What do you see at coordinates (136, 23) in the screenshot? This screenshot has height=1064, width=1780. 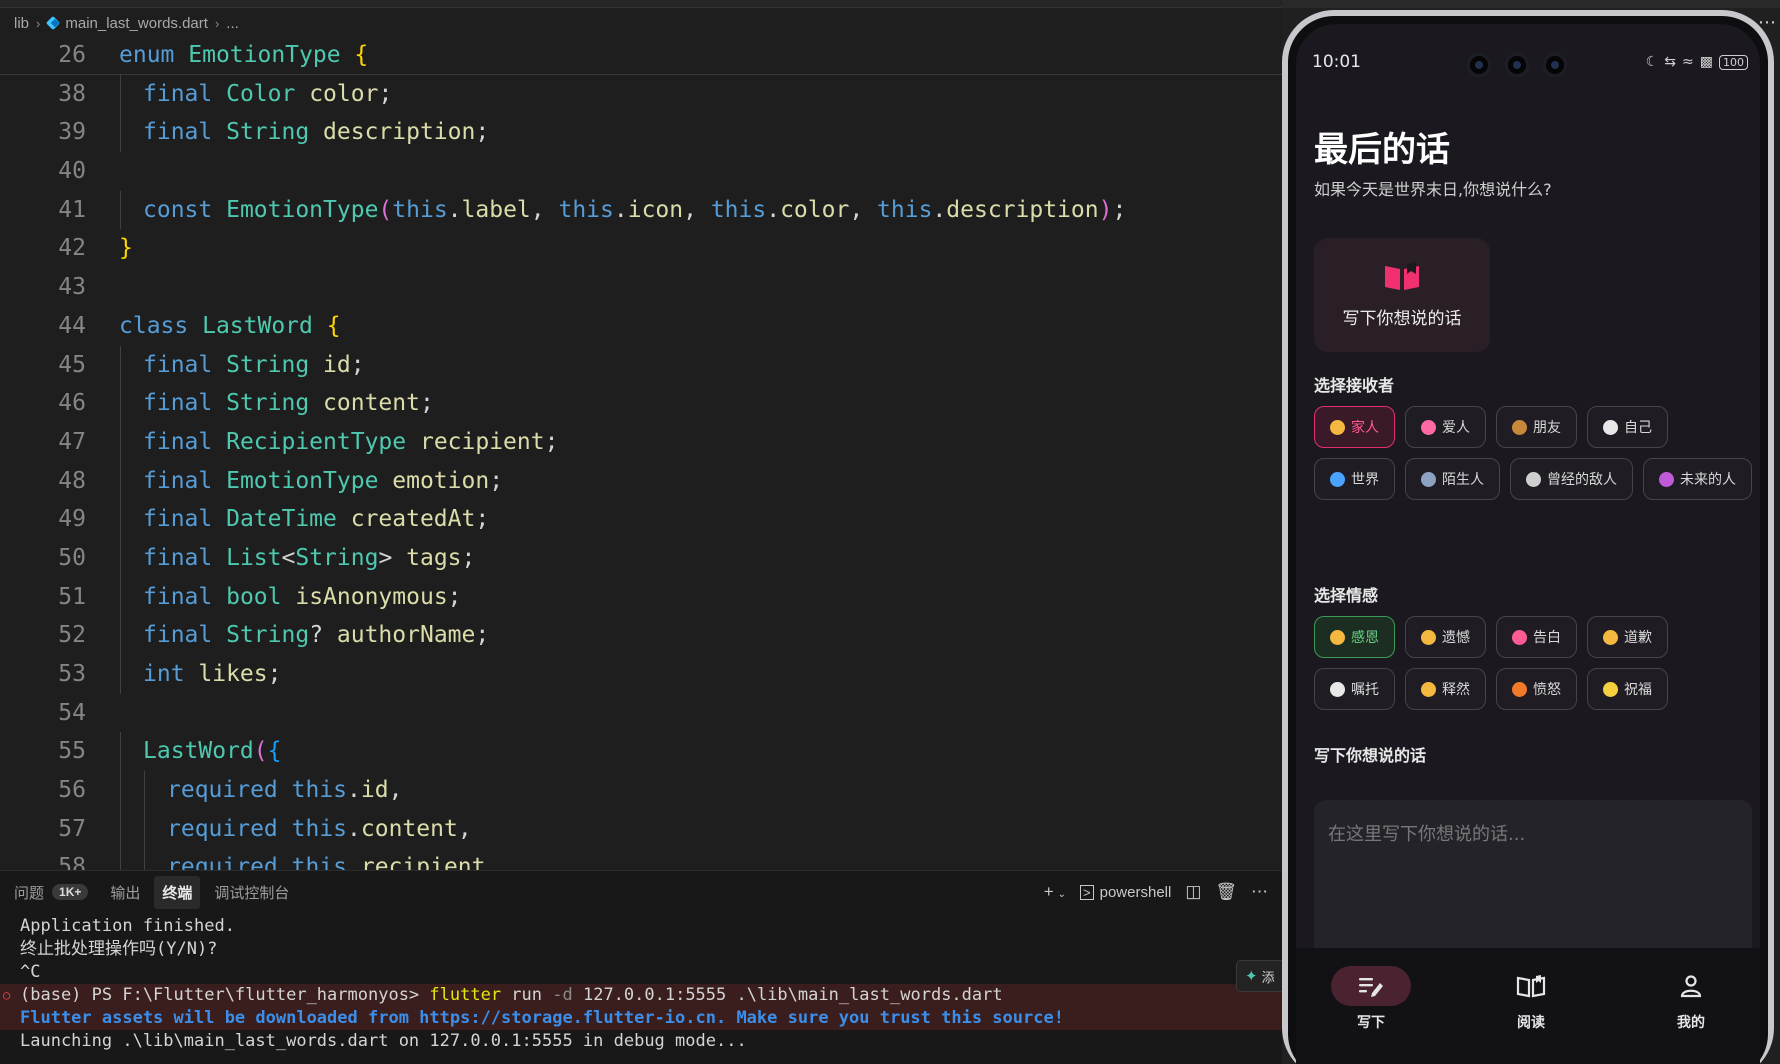 I see `breadcrumb-file: main_last_words.dart` at bounding box center [136, 23].